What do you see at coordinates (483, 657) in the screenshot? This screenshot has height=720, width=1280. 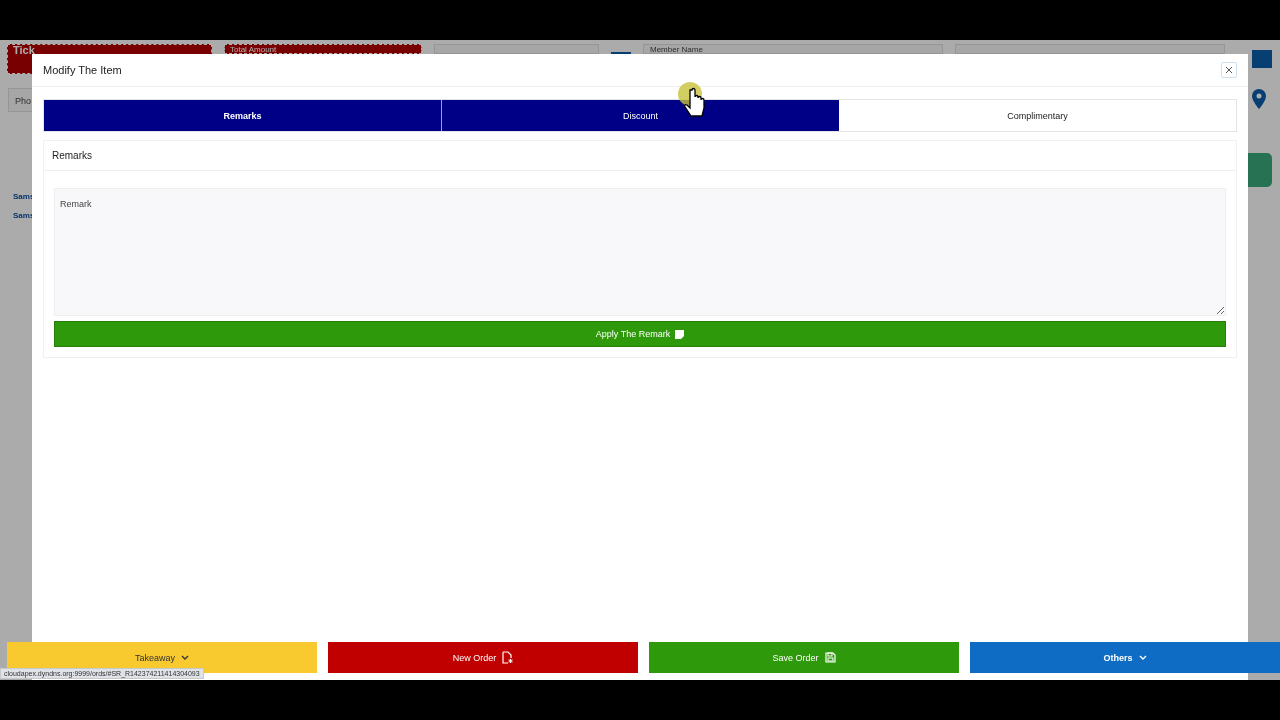 I see `action-button: New Order` at bounding box center [483, 657].